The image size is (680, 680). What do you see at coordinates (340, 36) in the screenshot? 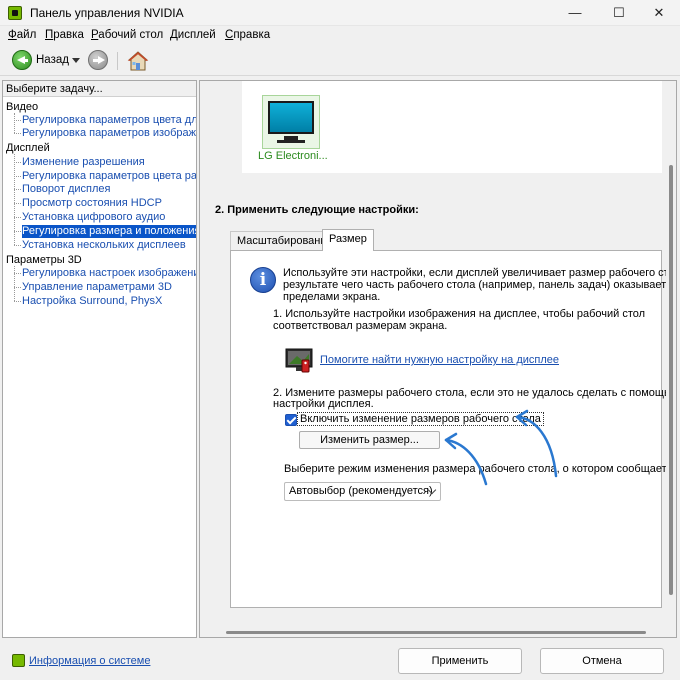
I see `menu-bar: Файл Правка Рабочий стол Дисплей Справка` at bounding box center [340, 36].